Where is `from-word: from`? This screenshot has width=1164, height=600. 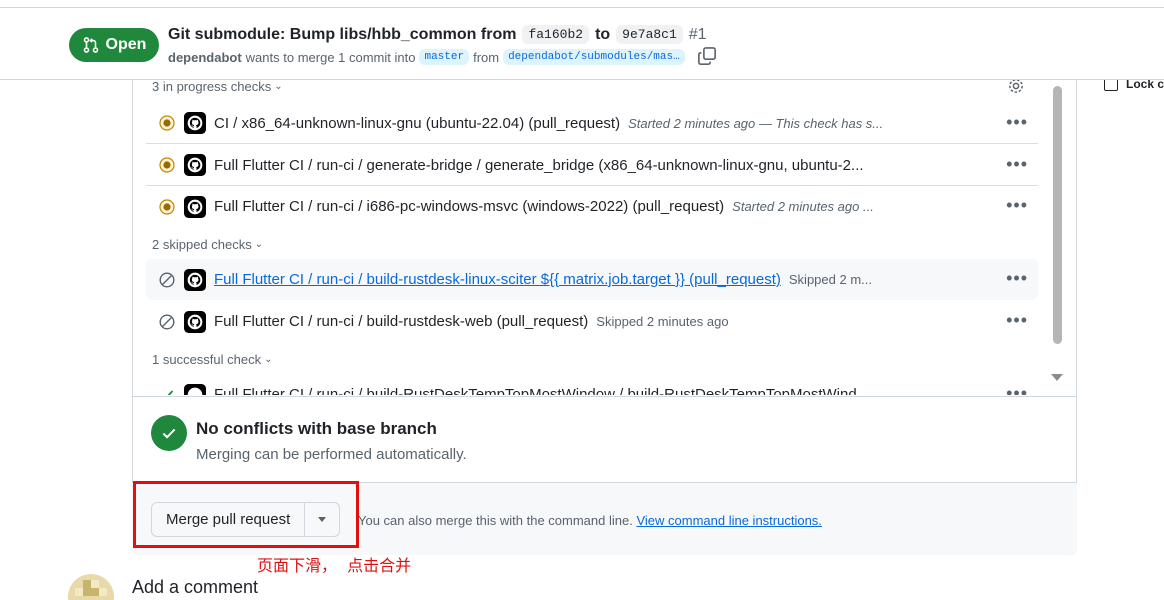 from-word: from is located at coordinates (486, 57).